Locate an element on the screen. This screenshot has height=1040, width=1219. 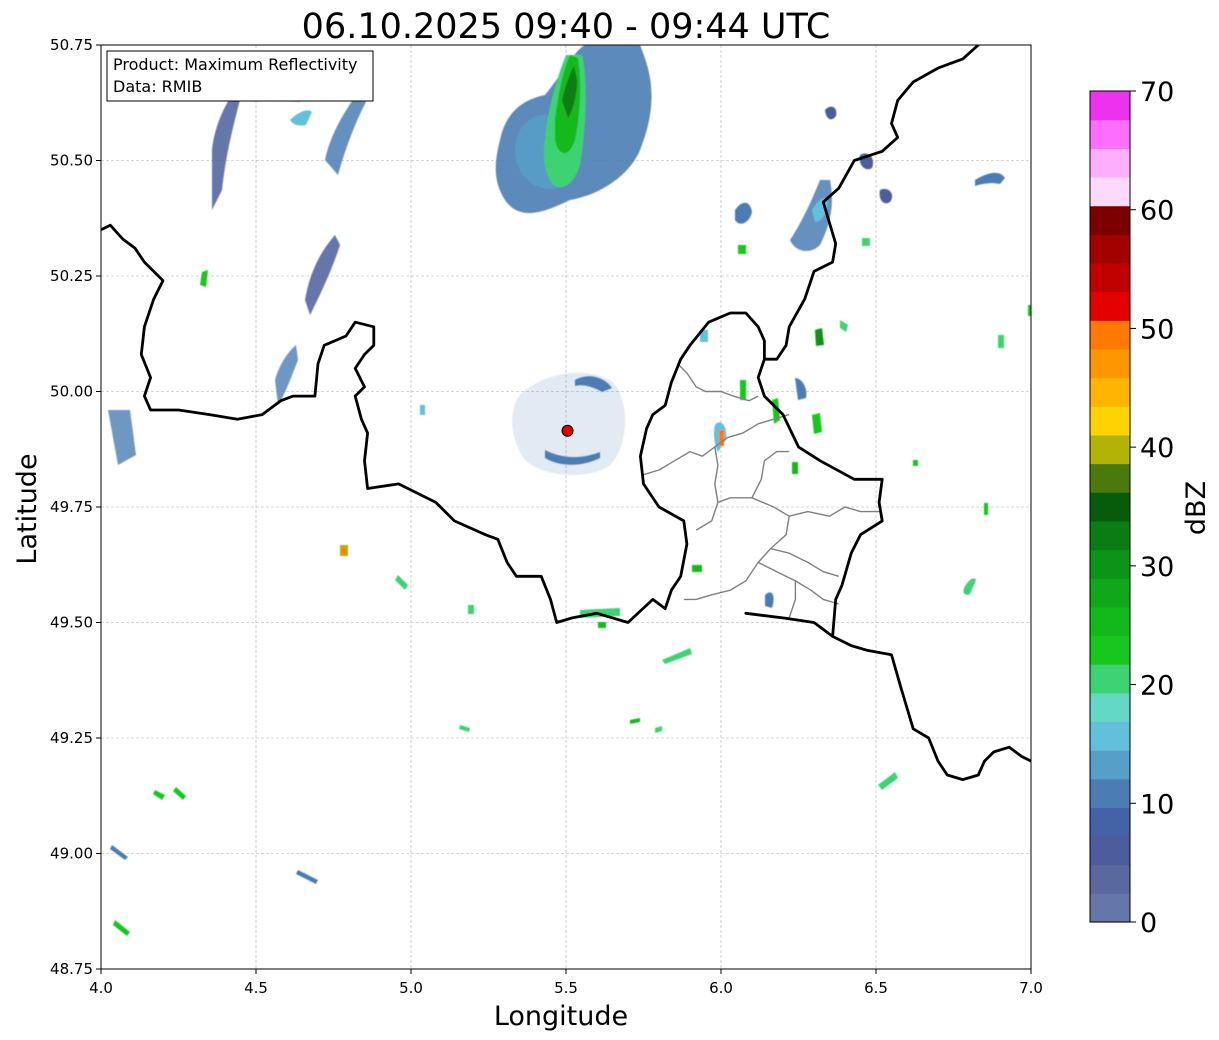
info-box: Product: Maximum Reflectivity Data: RMIB is located at coordinates (240, 76).